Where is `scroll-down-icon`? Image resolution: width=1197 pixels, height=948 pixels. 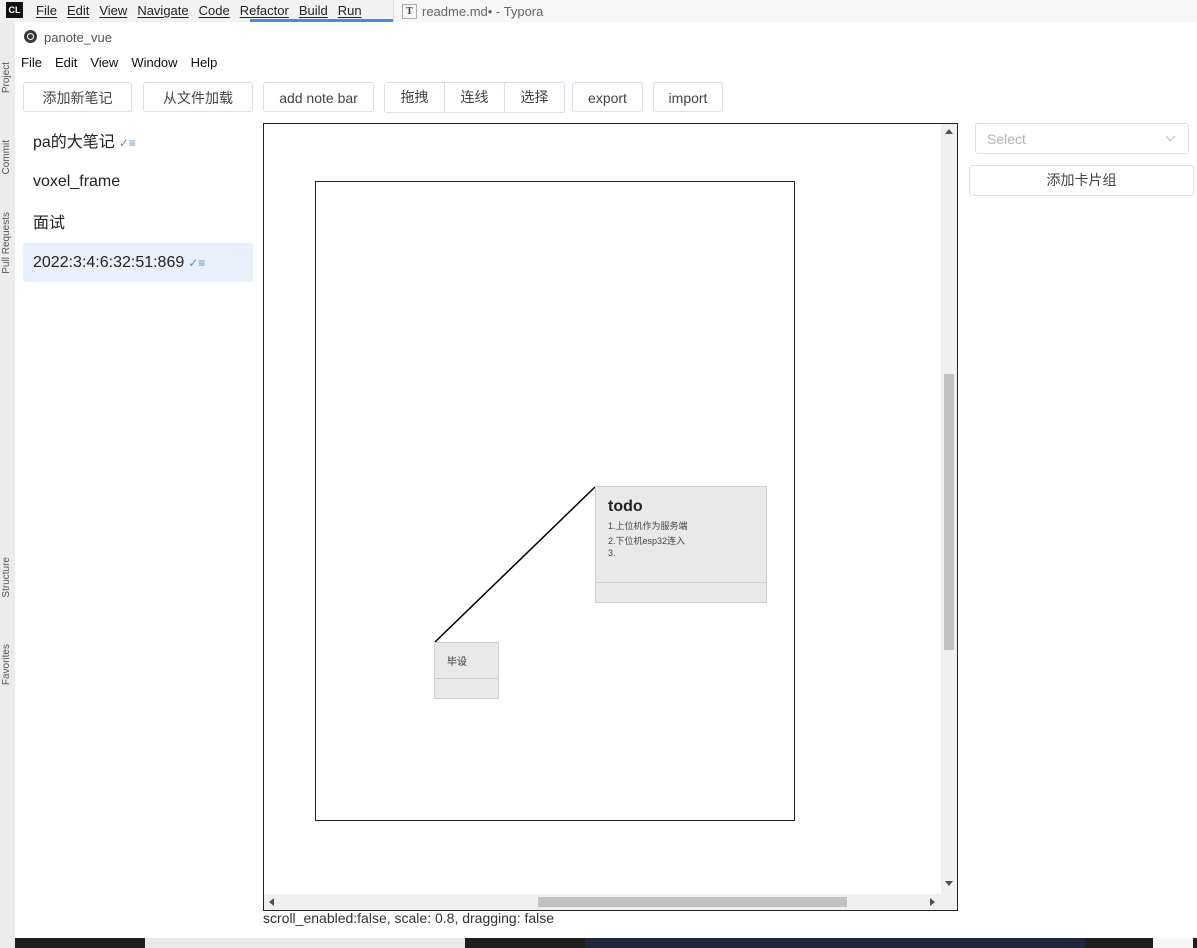
scroll-down-icon is located at coordinates (949, 883).